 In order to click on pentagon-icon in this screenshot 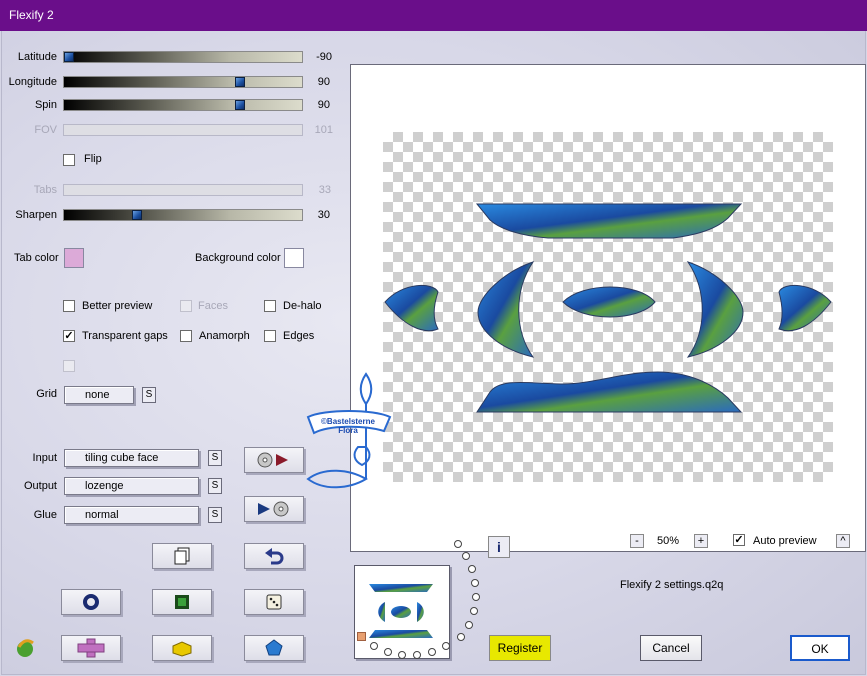, I will do `click(274, 647)`.